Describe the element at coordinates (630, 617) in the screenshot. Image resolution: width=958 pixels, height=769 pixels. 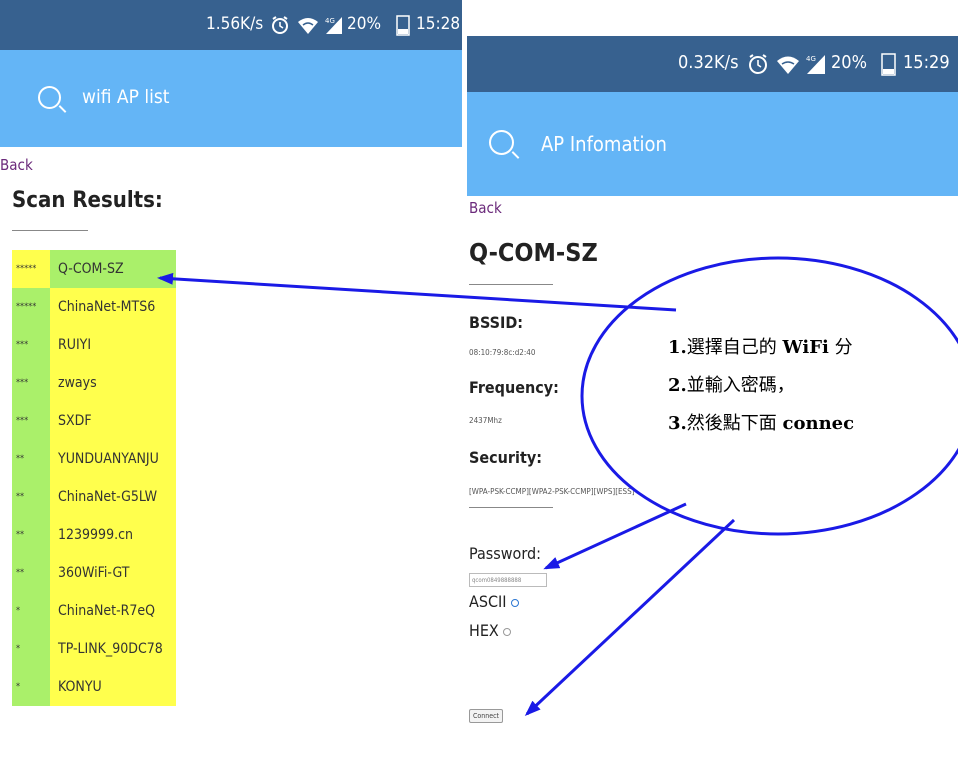
I see `arrow-to-connect` at that location.